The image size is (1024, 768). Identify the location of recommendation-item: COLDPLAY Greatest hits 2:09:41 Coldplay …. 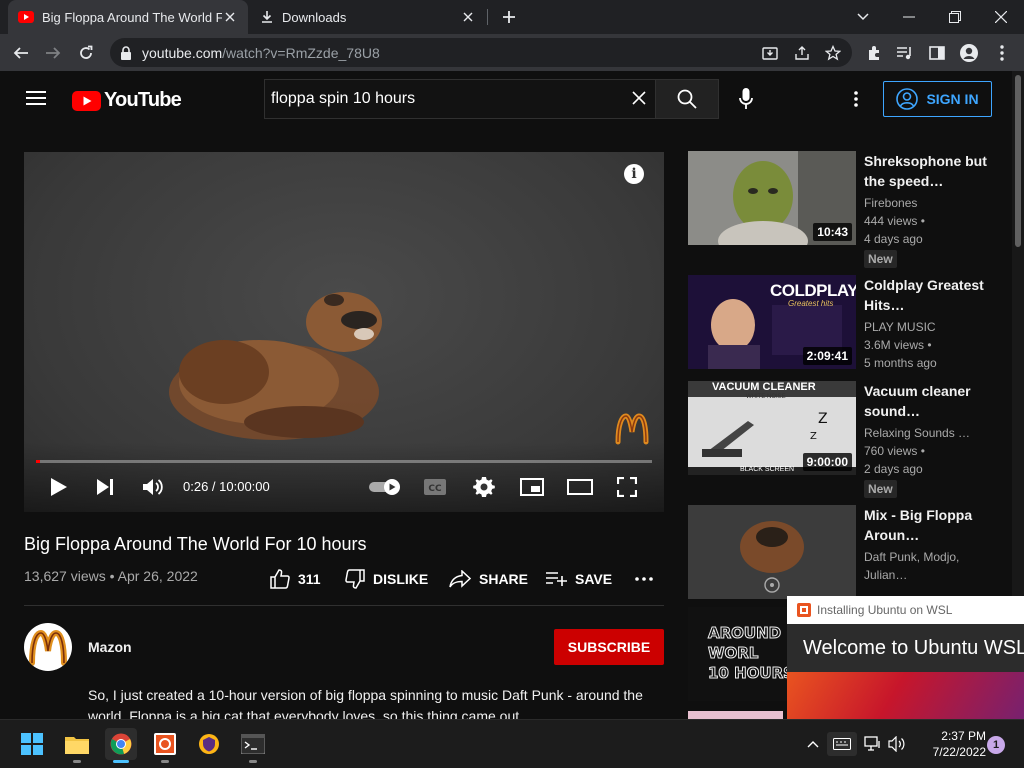
(850, 324).